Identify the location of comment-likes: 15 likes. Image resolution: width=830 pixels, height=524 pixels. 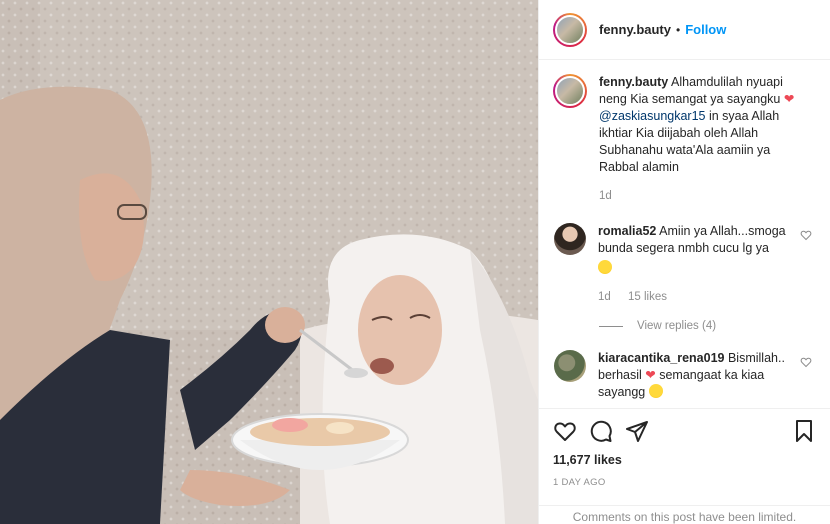
(647, 297).